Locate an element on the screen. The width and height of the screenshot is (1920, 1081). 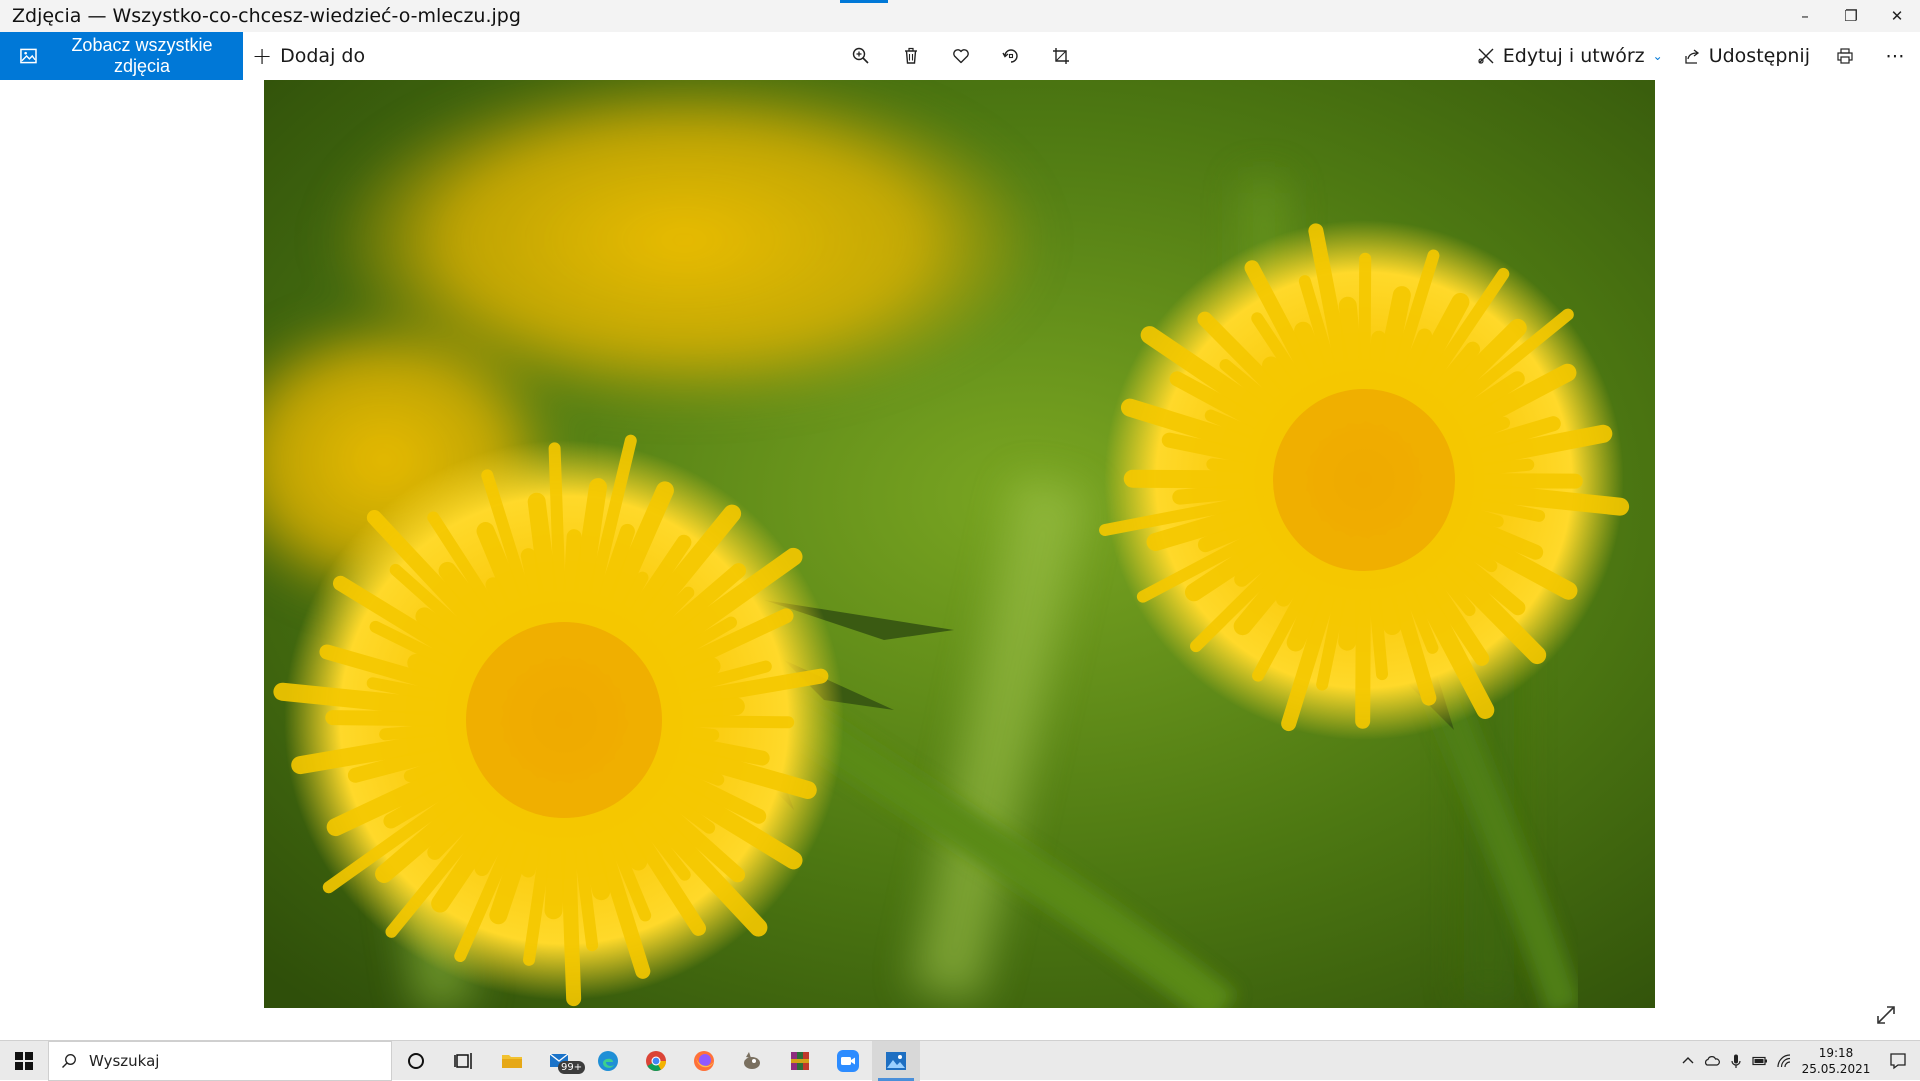
edit-create-button: Edytuj i utwórz ⌄ is located at coordinates (1570, 56).